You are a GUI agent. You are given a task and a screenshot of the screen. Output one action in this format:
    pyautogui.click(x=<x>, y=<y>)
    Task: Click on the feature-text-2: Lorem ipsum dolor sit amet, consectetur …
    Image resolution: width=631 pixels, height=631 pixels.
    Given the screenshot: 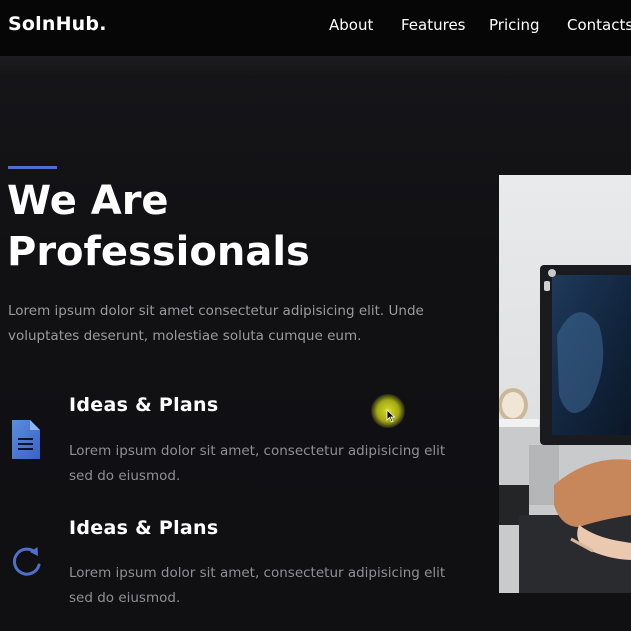 What is the action you would take?
    pyautogui.click(x=257, y=585)
    